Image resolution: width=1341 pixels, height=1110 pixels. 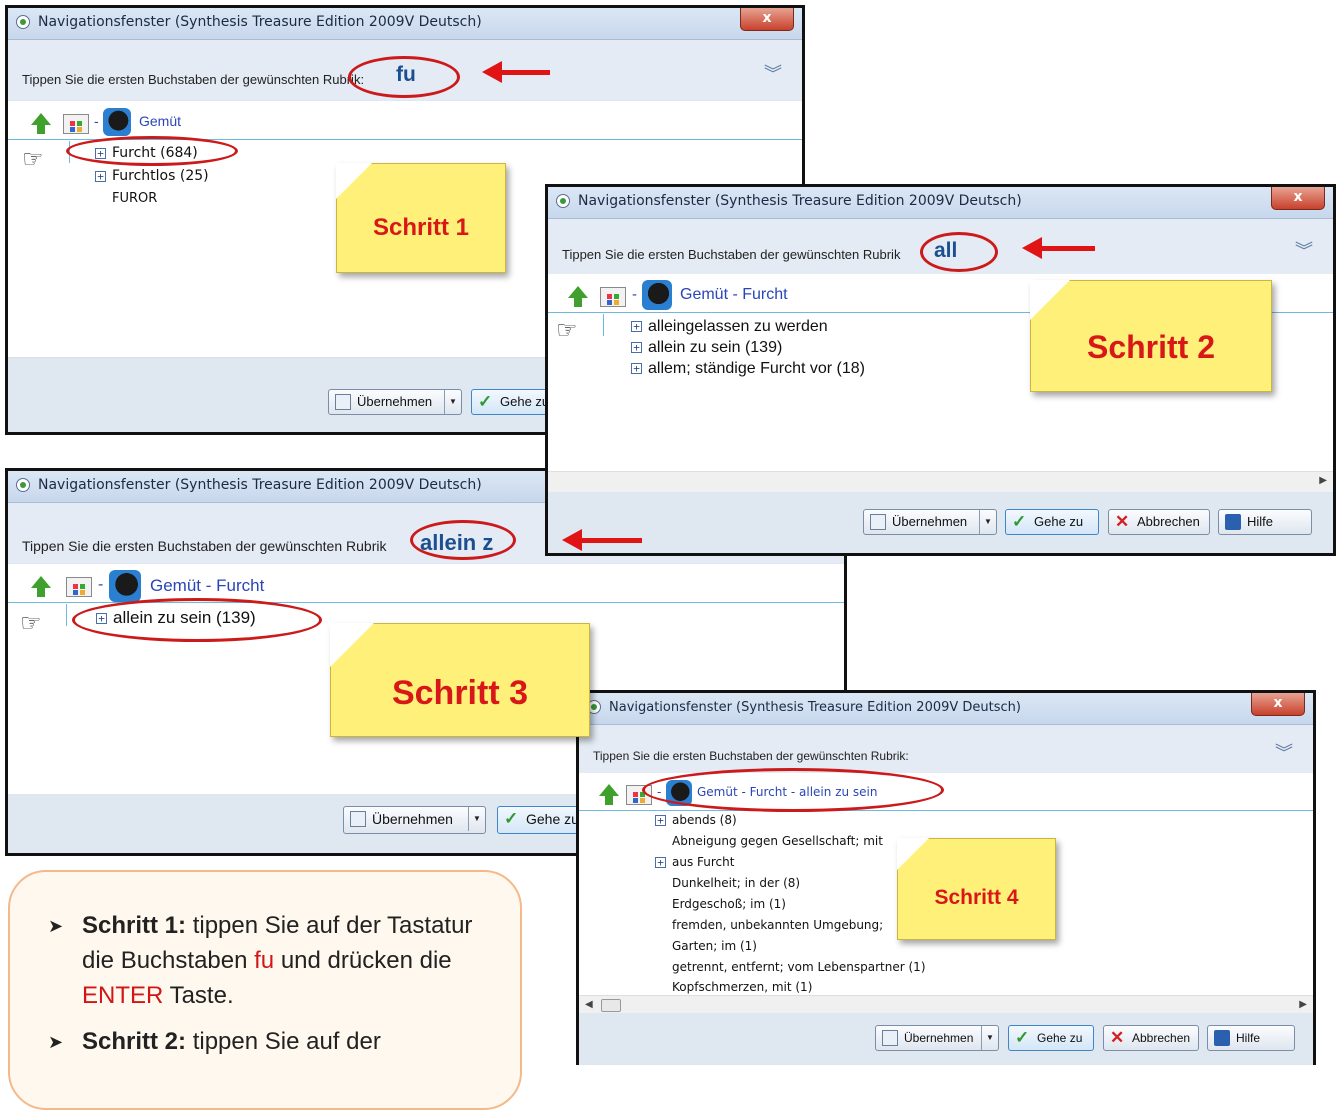 I want to click on list-item: Erdgeschoß; im (1), so click(x=729, y=904).